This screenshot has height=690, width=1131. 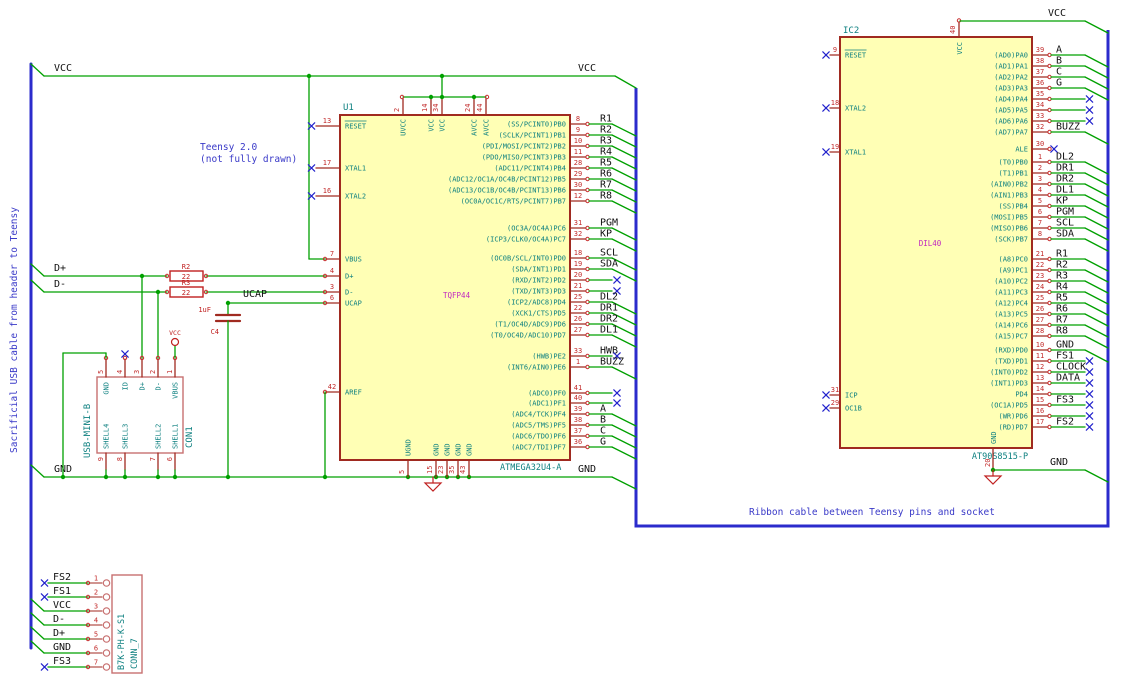 I want to click on pin-name: (ADC7/TDI)PF7, so click(x=538, y=448).